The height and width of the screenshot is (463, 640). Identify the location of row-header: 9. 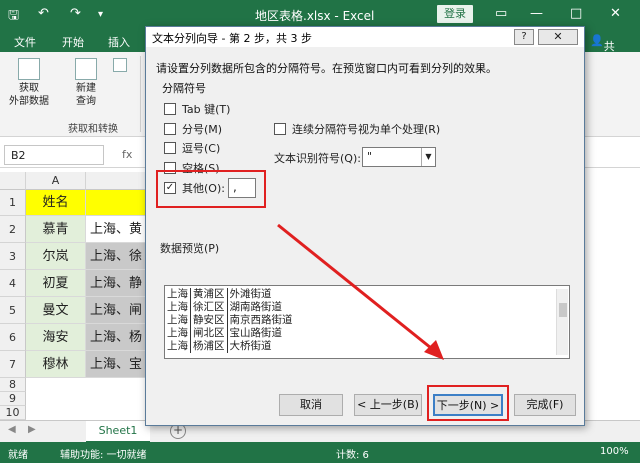
(13, 399).